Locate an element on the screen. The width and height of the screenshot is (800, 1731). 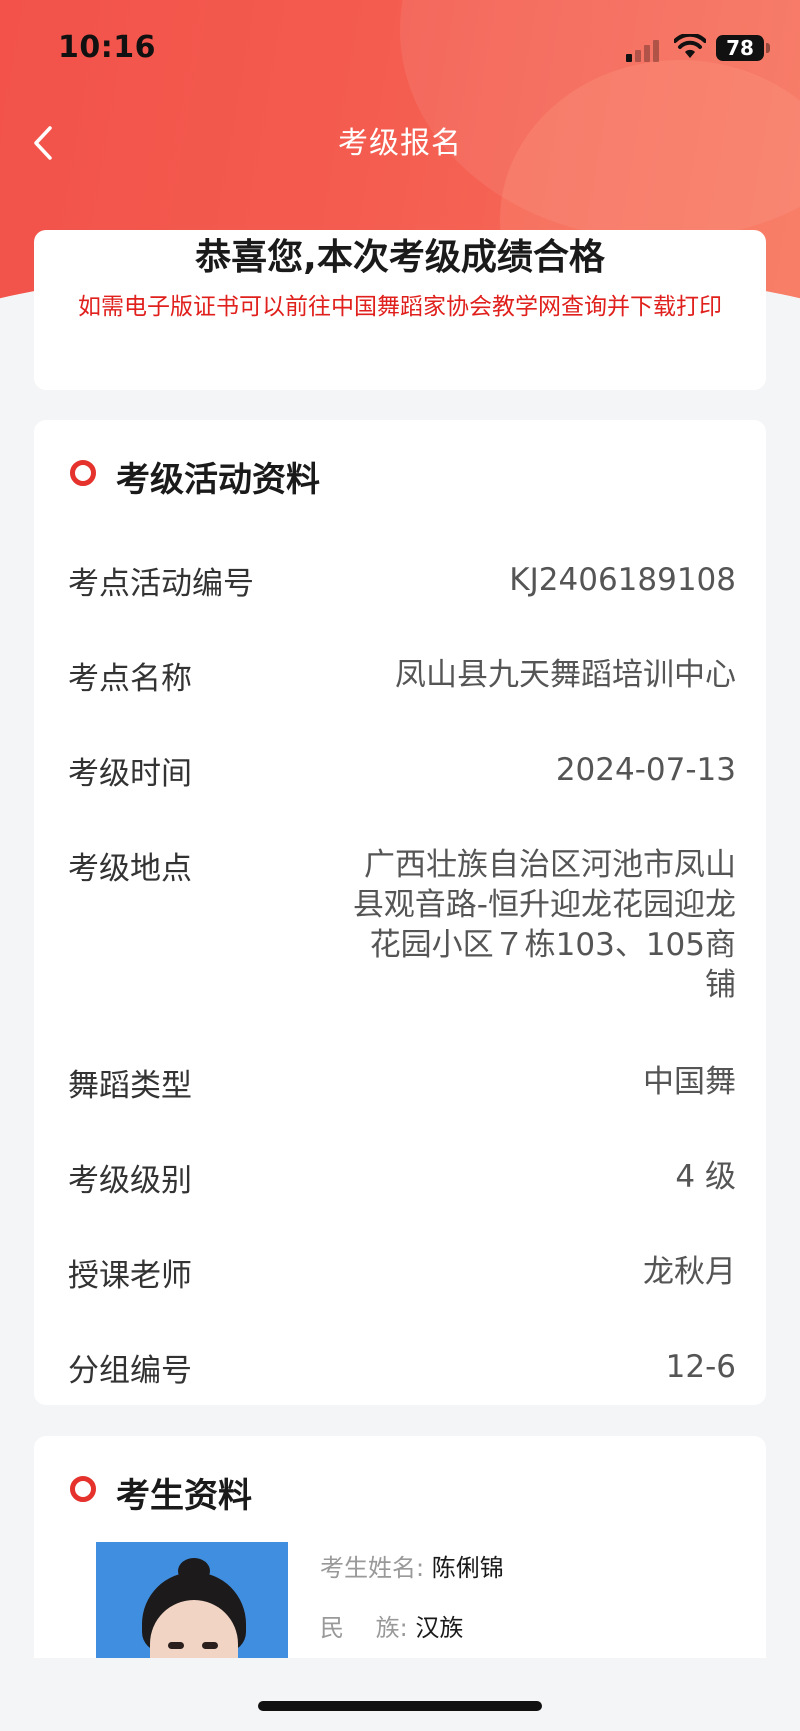
row-label: 授课老师 is located at coordinates (130, 1276).